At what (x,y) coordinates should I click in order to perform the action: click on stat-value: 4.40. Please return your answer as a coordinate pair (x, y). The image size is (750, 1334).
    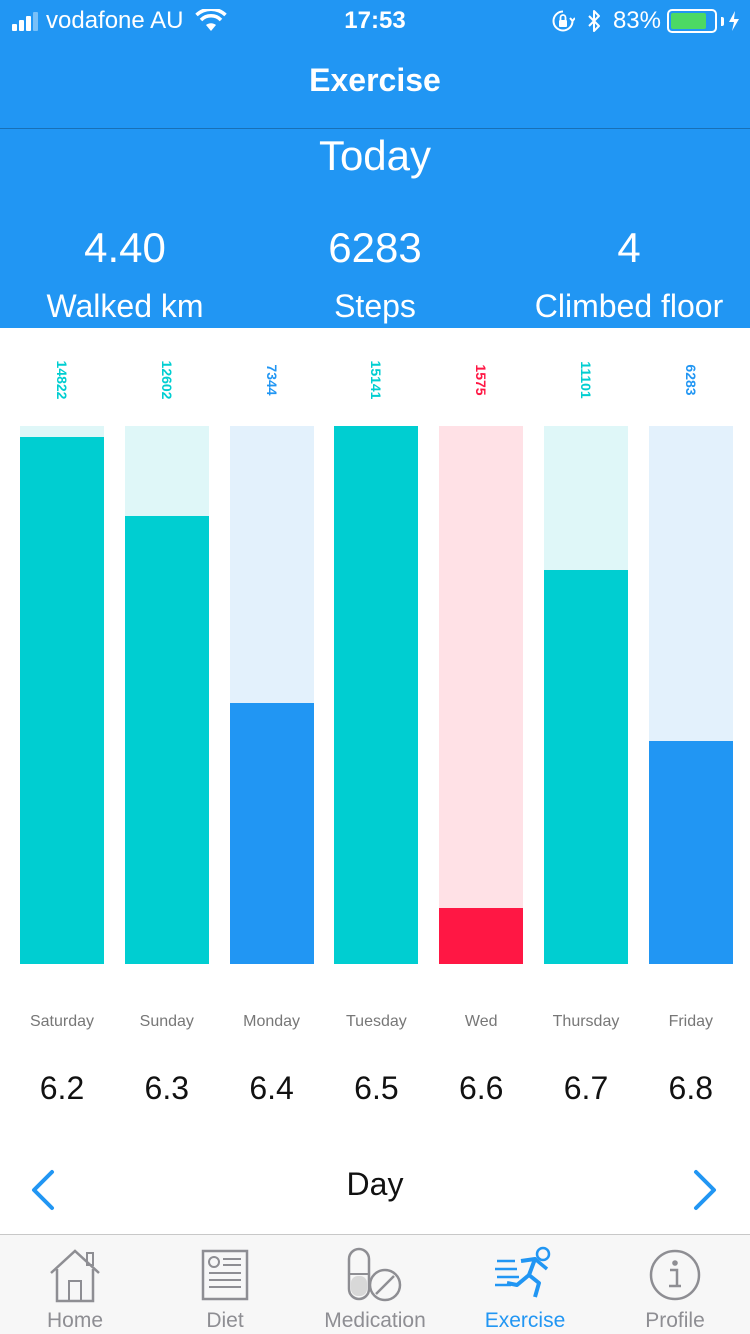
    Looking at the image, I should click on (125, 247).